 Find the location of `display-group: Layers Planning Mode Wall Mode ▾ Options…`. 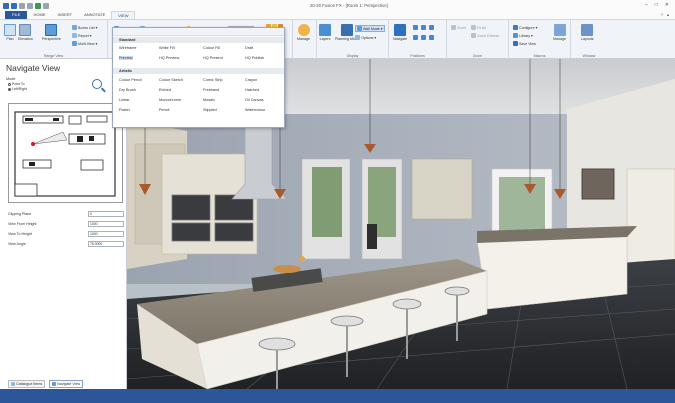

display-group: Layers Planning Mode Wall Mode ▾ Options… is located at coordinates (353, 39).